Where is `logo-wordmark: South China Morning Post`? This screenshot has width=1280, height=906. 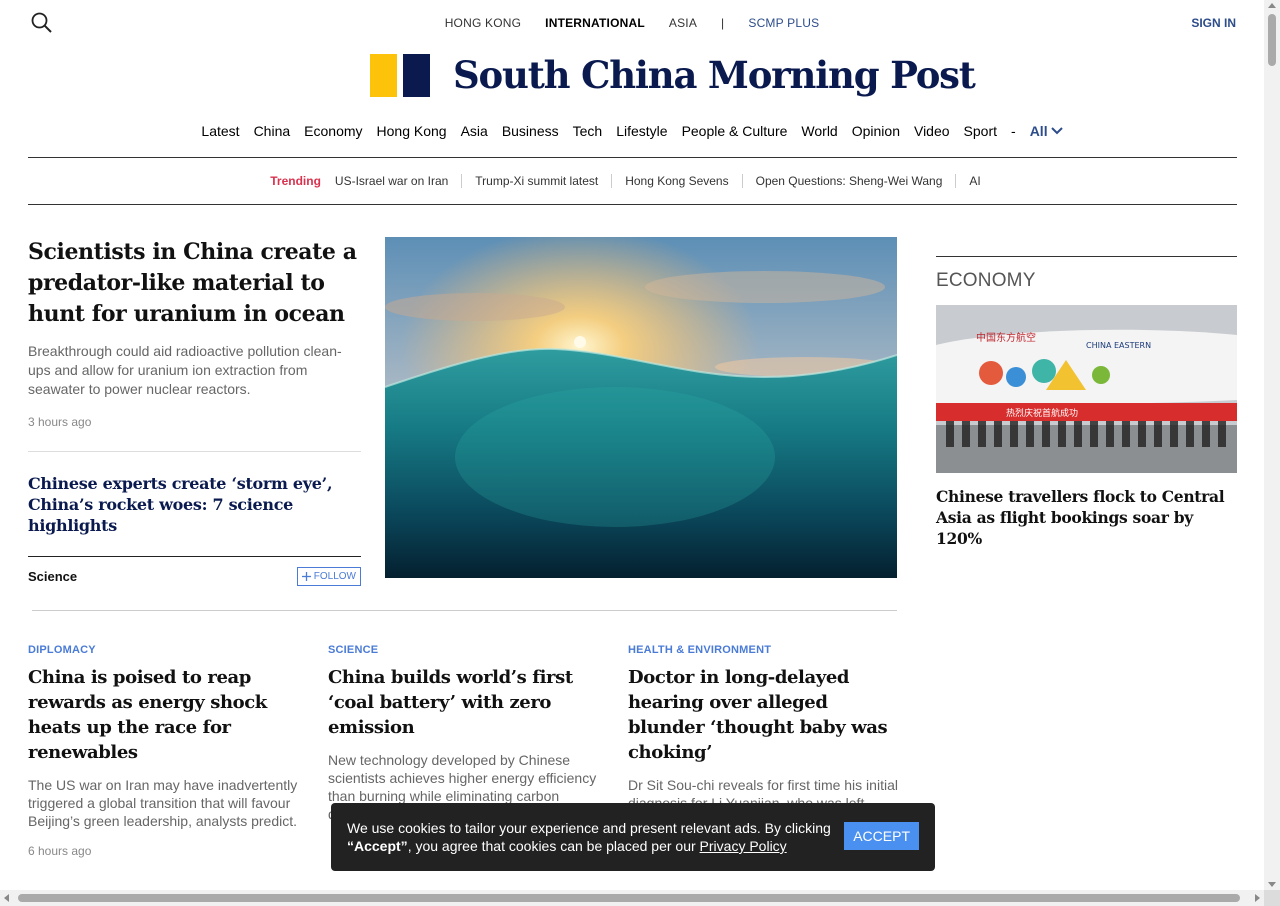
logo-wordmark: South China Morning Post is located at coordinates (714, 75).